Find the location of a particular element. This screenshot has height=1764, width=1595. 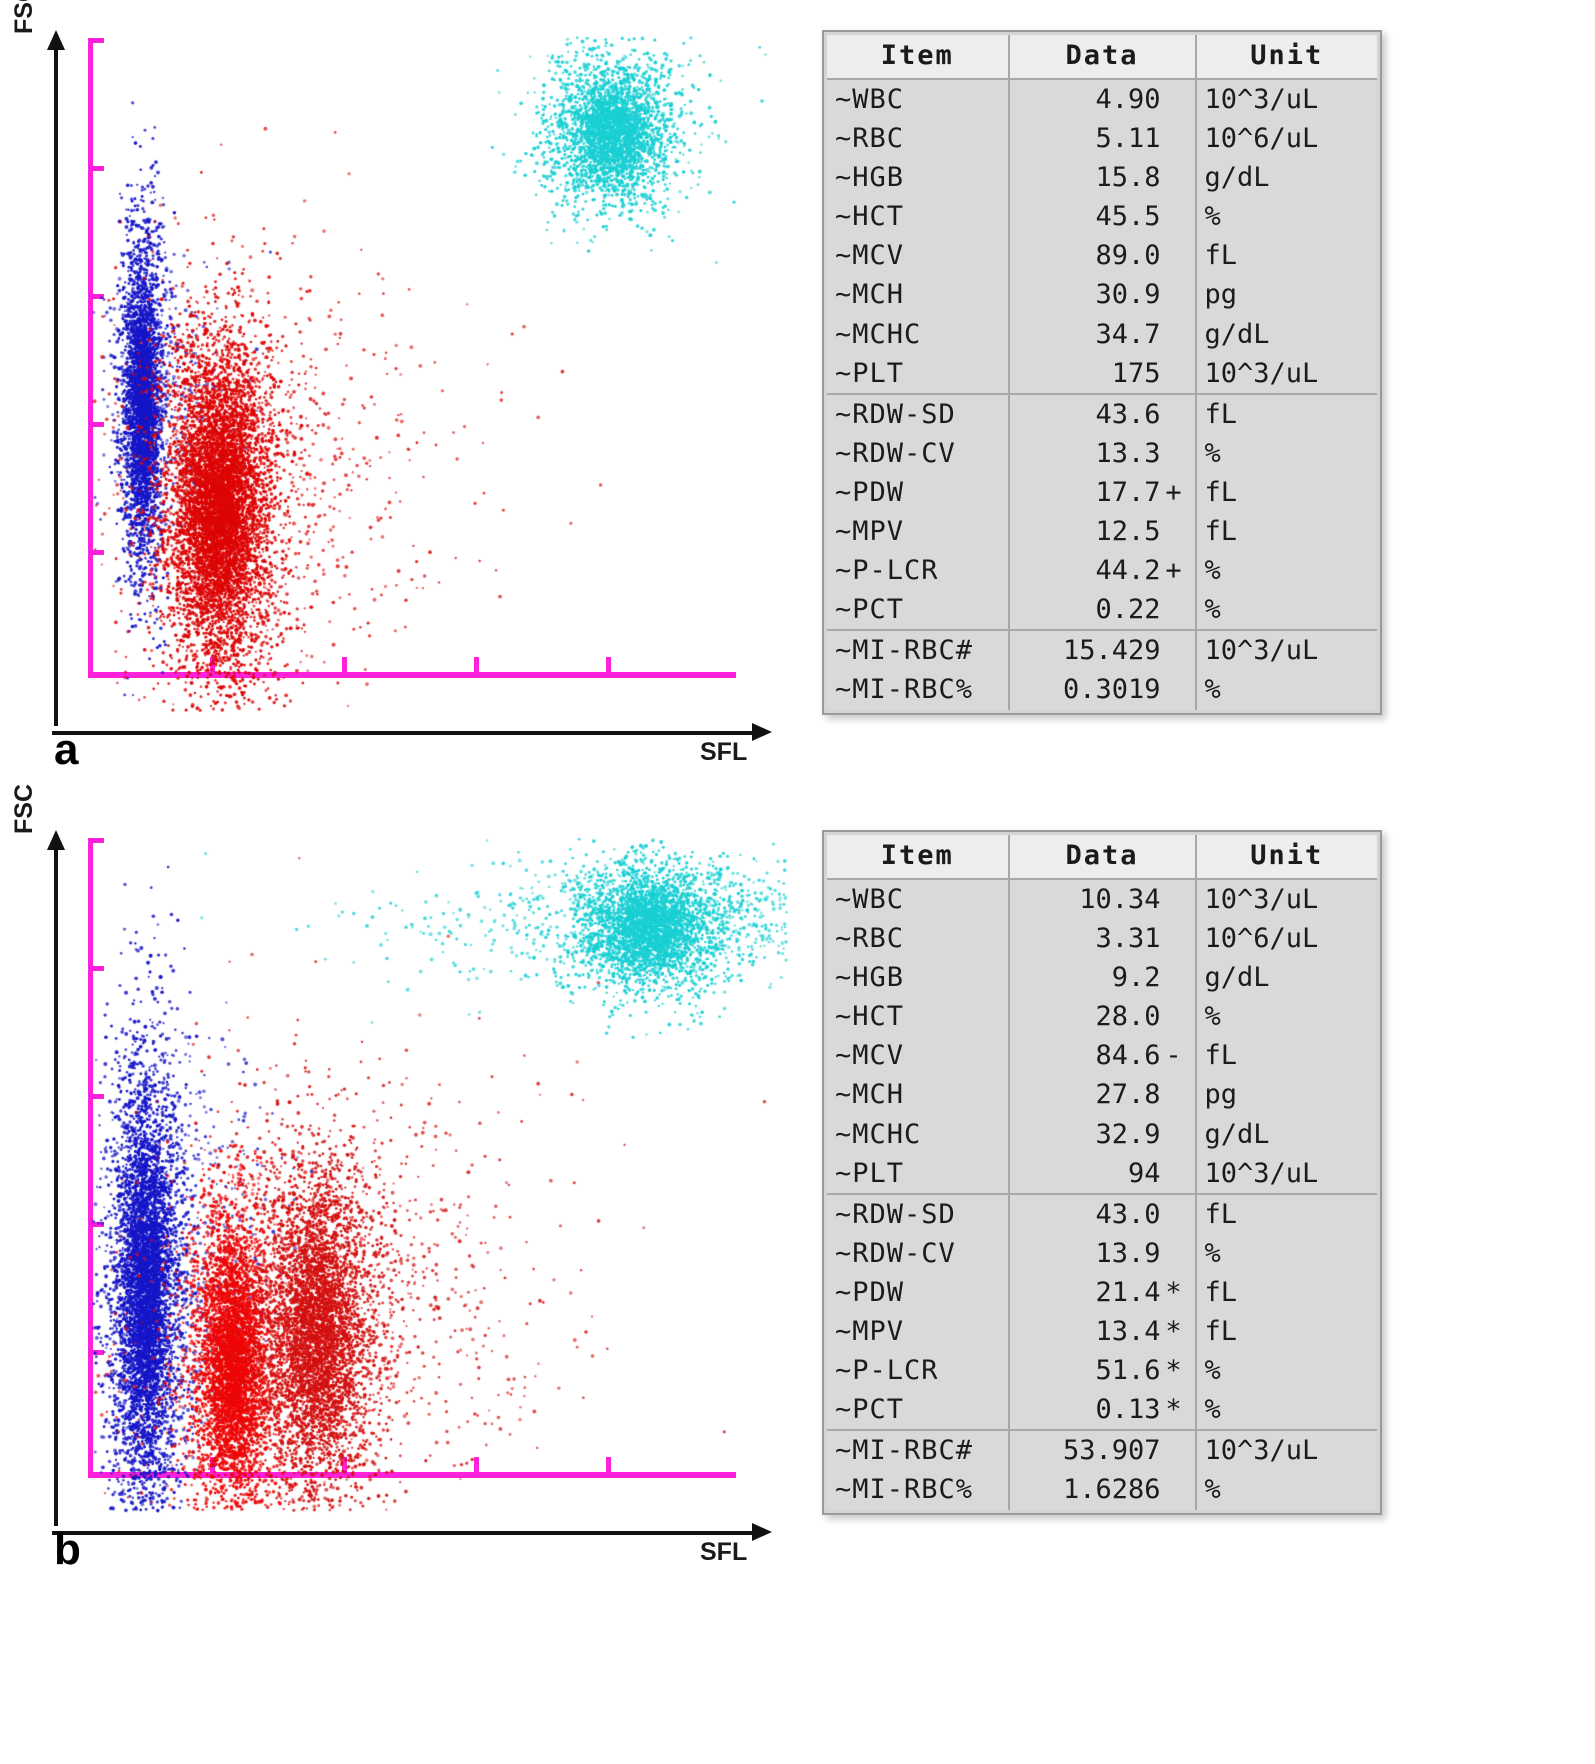

cell-value: 0.3019 is located at coordinates (1111, 690).